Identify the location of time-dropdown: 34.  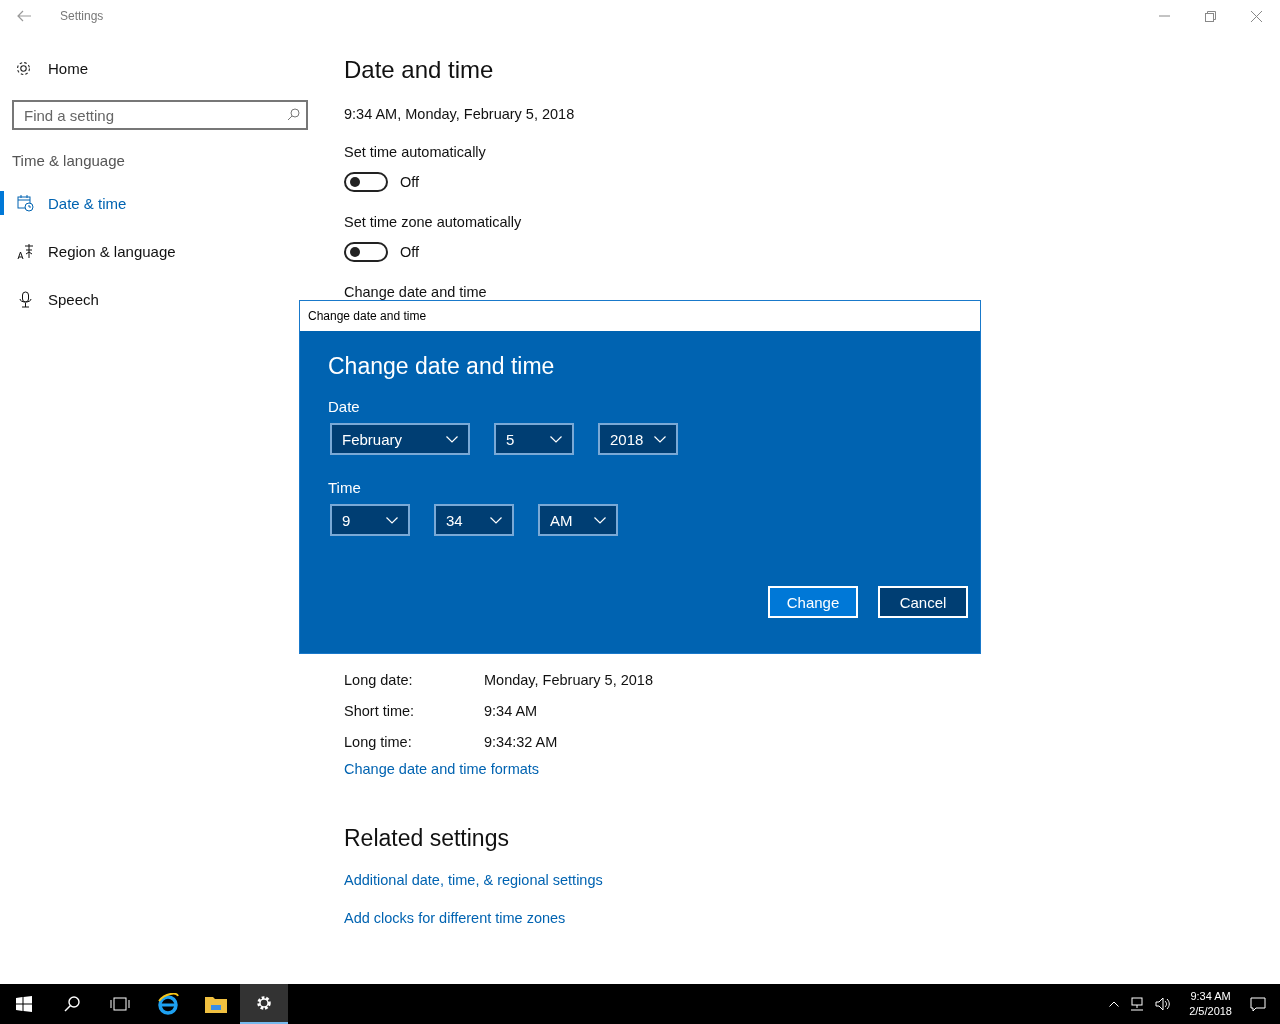
(474, 520).